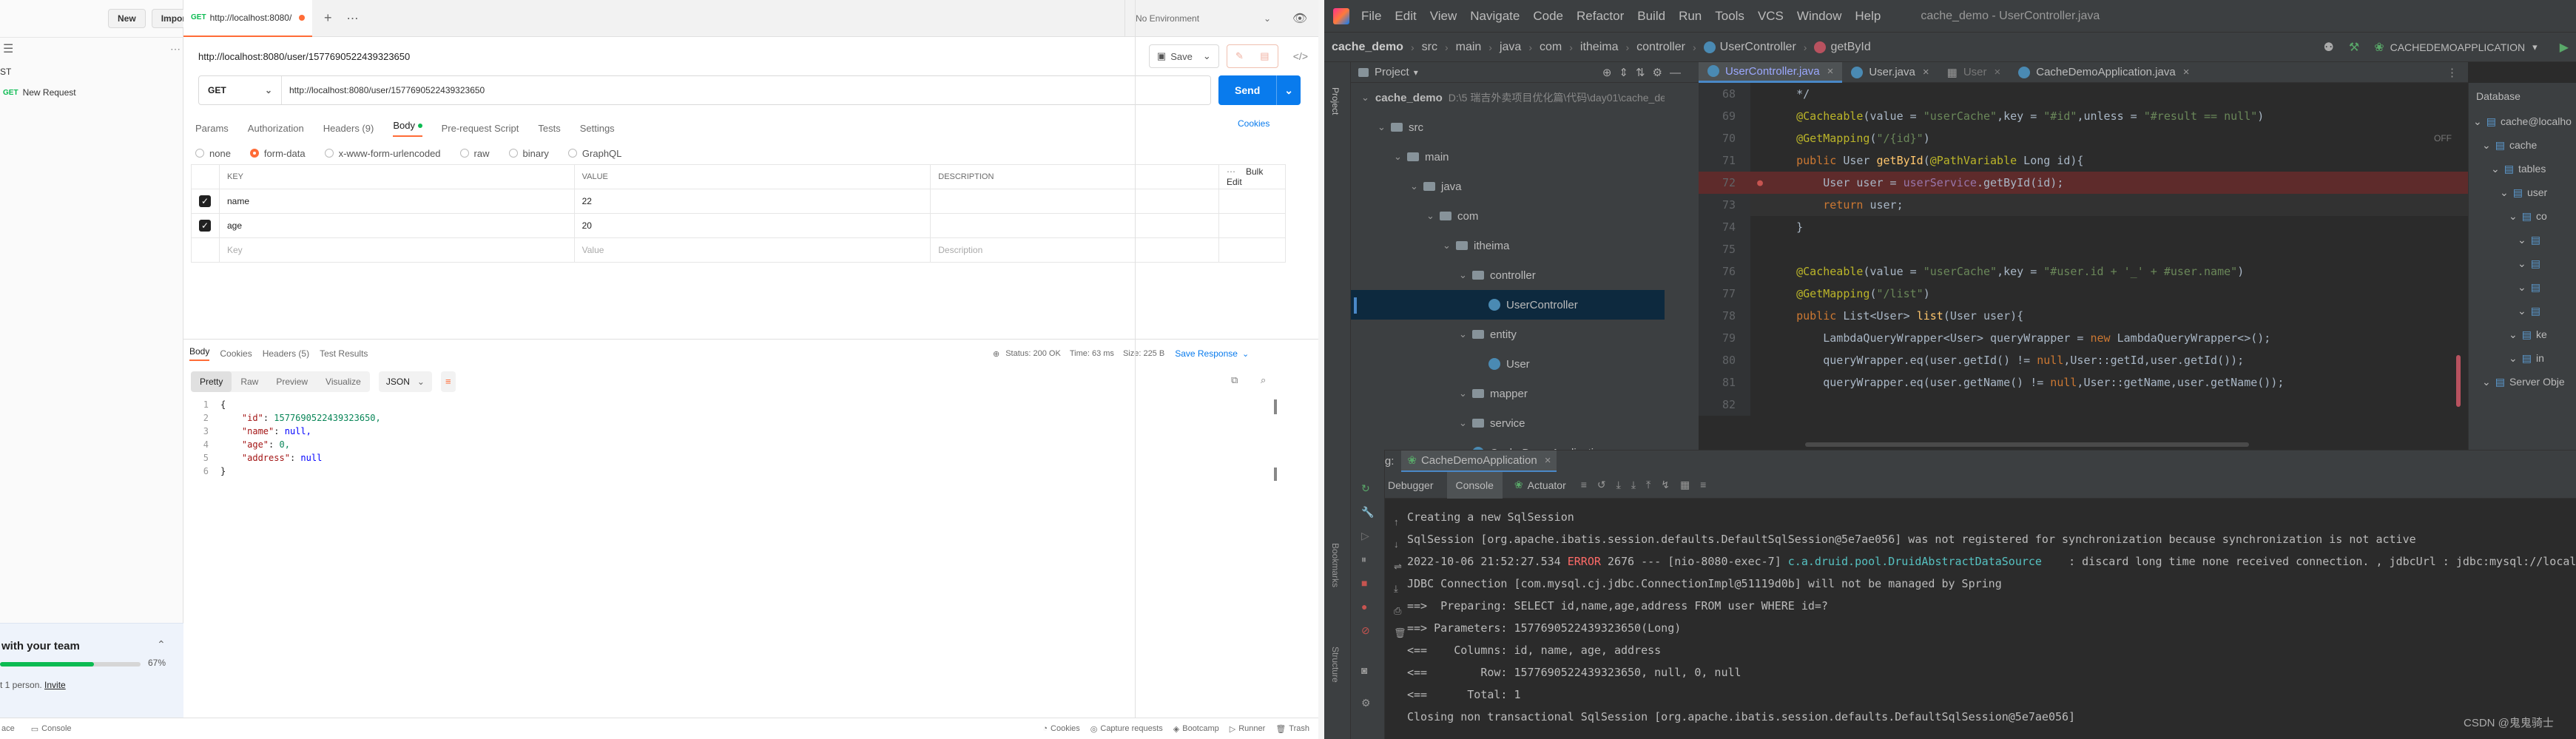 The height and width of the screenshot is (739, 2576). What do you see at coordinates (5, 72) in the screenshot?
I see `collection-item: ST` at bounding box center [5, 72].